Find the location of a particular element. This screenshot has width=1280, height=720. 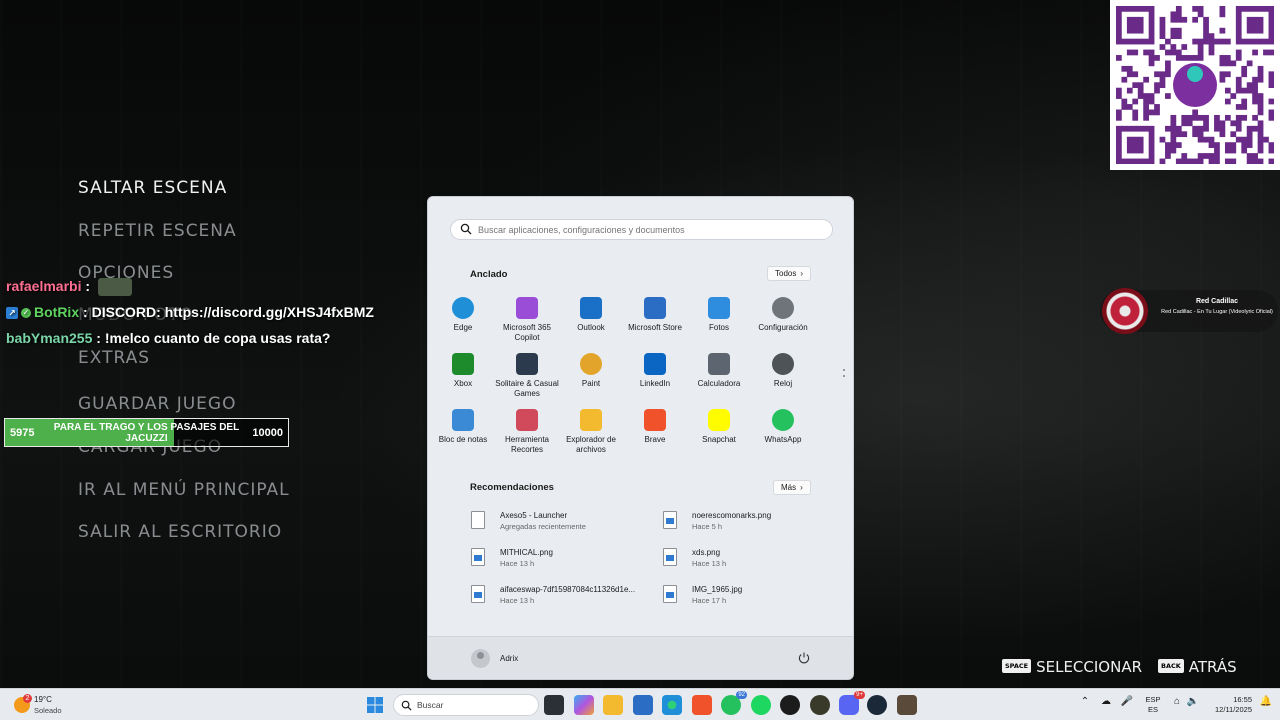

pinned-app-label: Solitaire & Casual Games is located at coordinates (527, 388).